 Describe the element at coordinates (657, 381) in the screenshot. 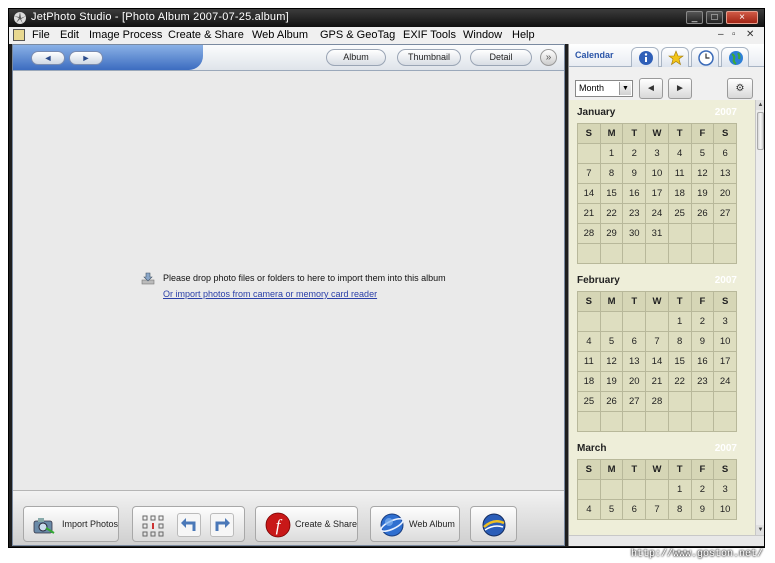

I see `day-cell: 21` at that location.